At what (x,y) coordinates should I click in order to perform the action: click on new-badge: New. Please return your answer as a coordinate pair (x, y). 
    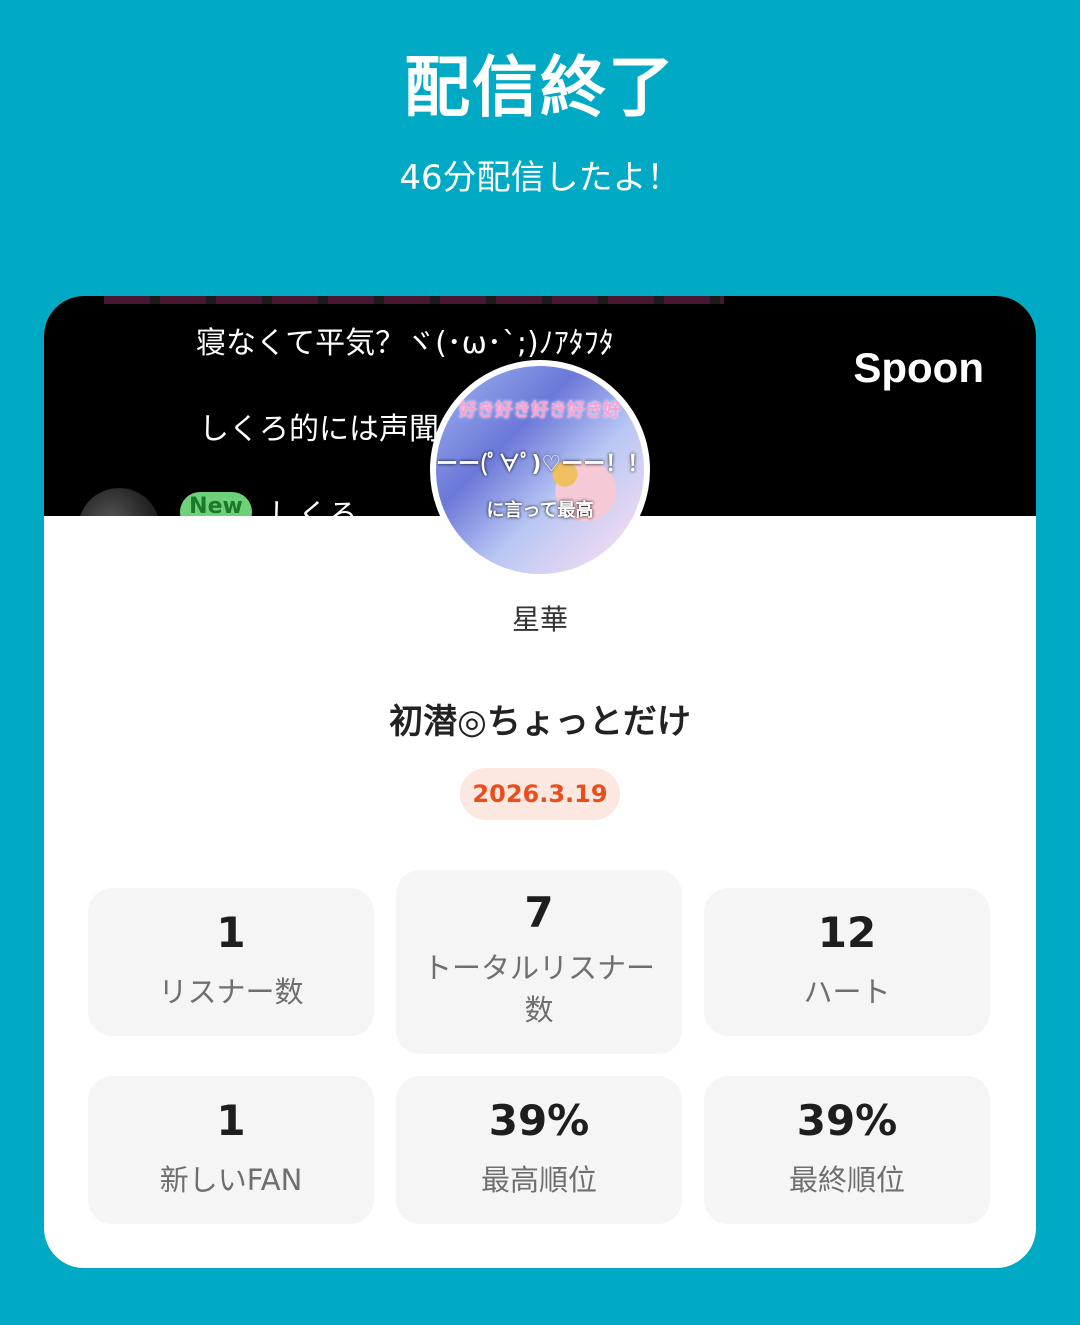
    Looking at the image, I should click on (216, 504).